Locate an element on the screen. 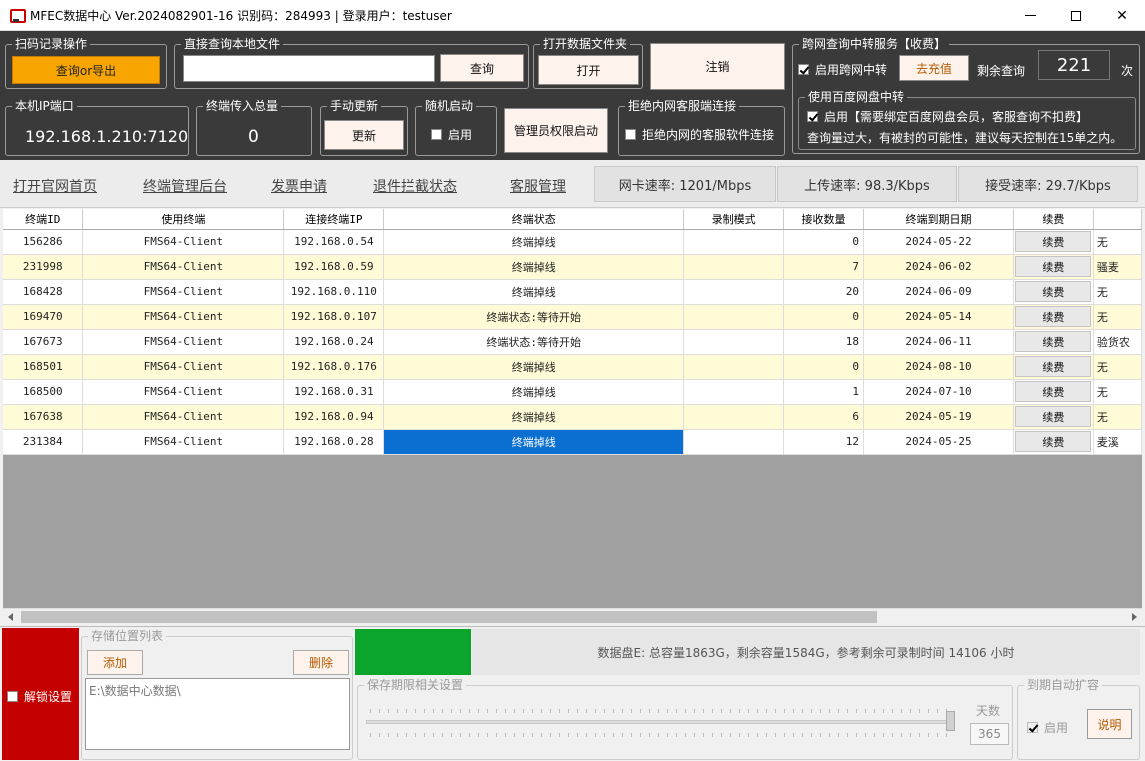 This screenshot has height=761, width=1145. col-note is located at coordinates (1117, 219).